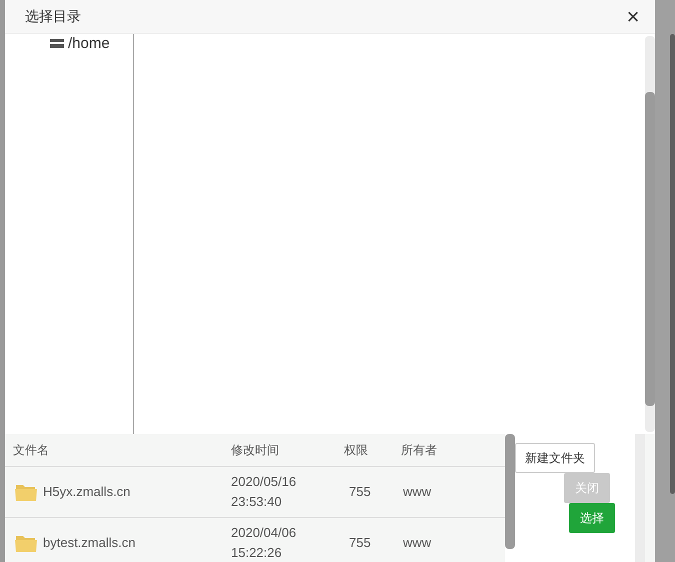 This screenshot has height=562, width=675. Describe the element at coordinates (89, 543) in the screenshot. I see `file-name: bytest.zmalls.cn` at that location.